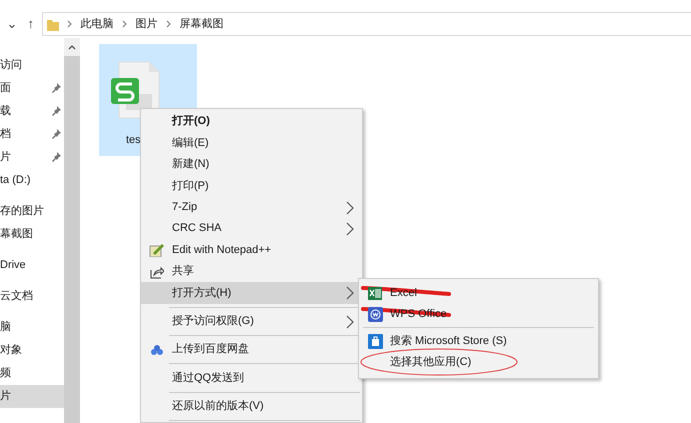  I want to click on spreadsheet-icon, so click(375, 293).